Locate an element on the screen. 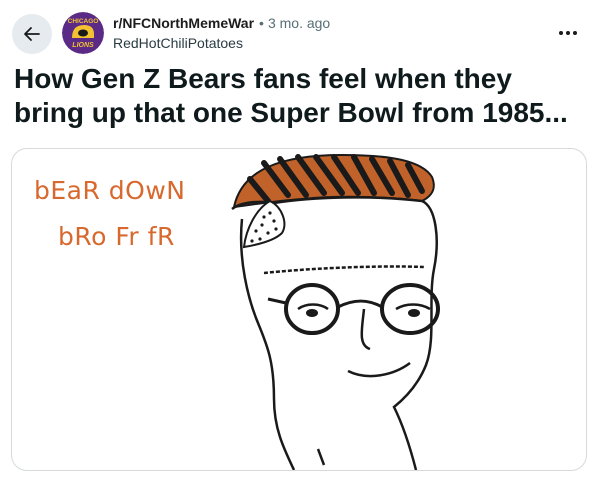  ear is located at coordinates (264, 224).